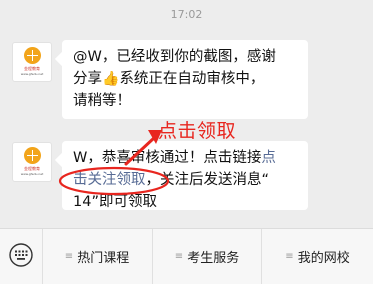  I want to click on menu-item-label: 考生服务, so click(213, 258).